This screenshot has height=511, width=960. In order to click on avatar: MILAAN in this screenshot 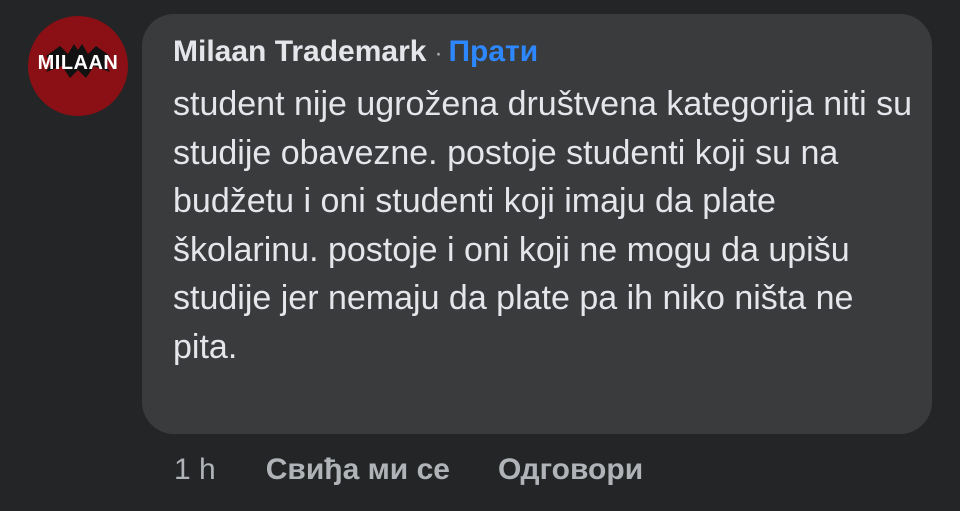, I will do `click(78, 66)`.